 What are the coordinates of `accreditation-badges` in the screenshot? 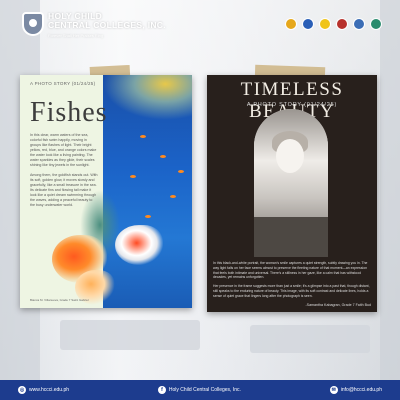 It's located at (333, 24).